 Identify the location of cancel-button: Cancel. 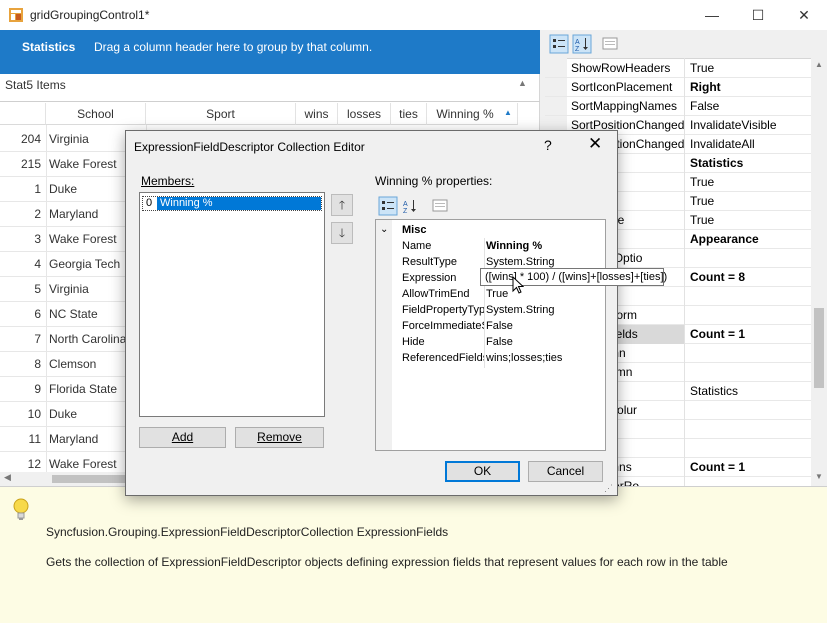
(565, 471).